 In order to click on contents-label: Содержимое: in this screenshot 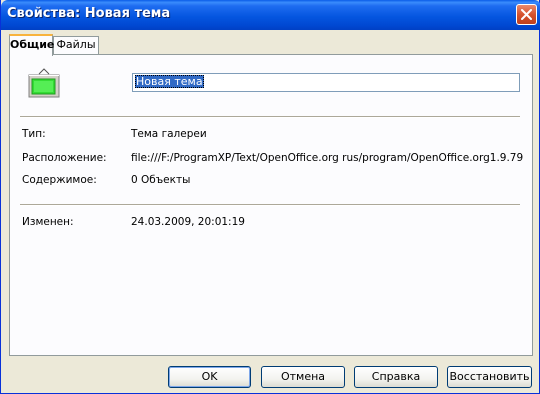, I will do `click(59, 180)`.